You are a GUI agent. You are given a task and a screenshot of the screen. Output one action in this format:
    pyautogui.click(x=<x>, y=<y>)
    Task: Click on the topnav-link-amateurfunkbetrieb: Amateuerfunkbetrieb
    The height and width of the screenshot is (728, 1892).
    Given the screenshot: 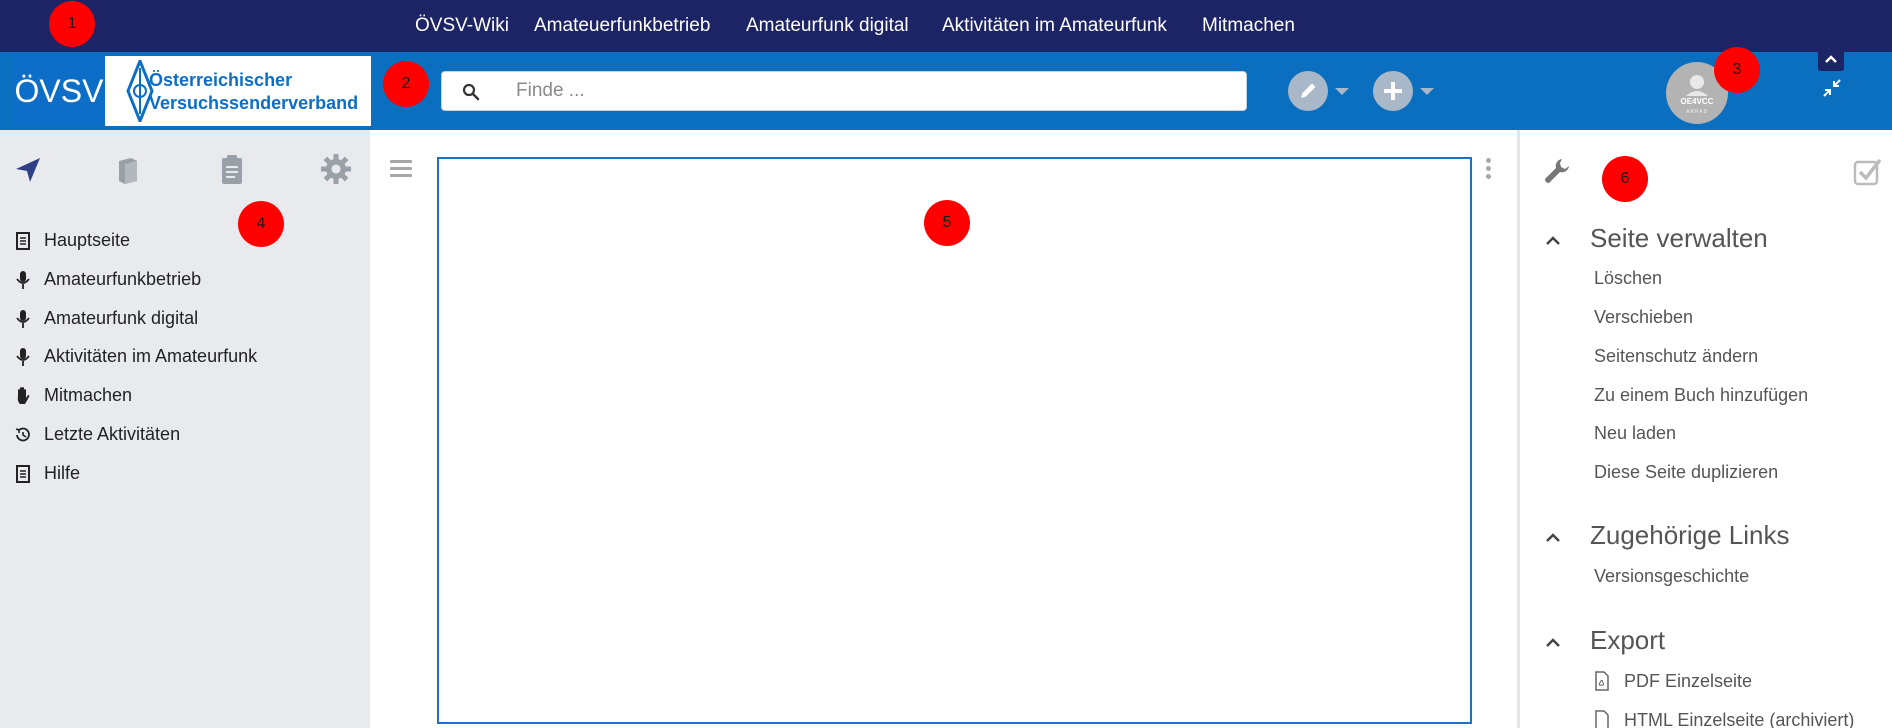 What is the action you would take?
    pyautogui.click(x=622, y=26)
    